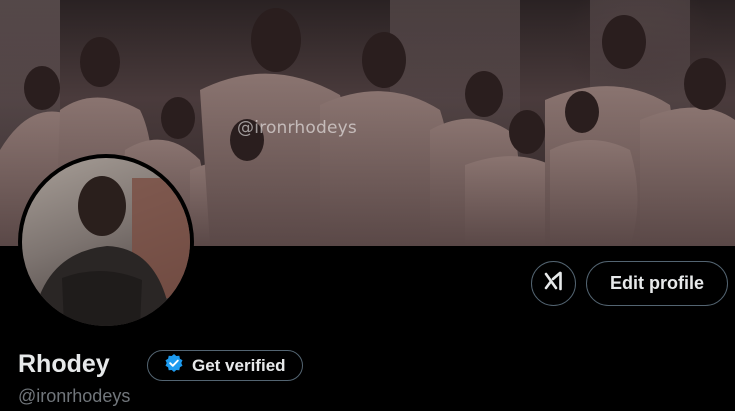 The image size is (735, 411). I want to click on edit-profile-label: Edit profile, so click(657, 283).